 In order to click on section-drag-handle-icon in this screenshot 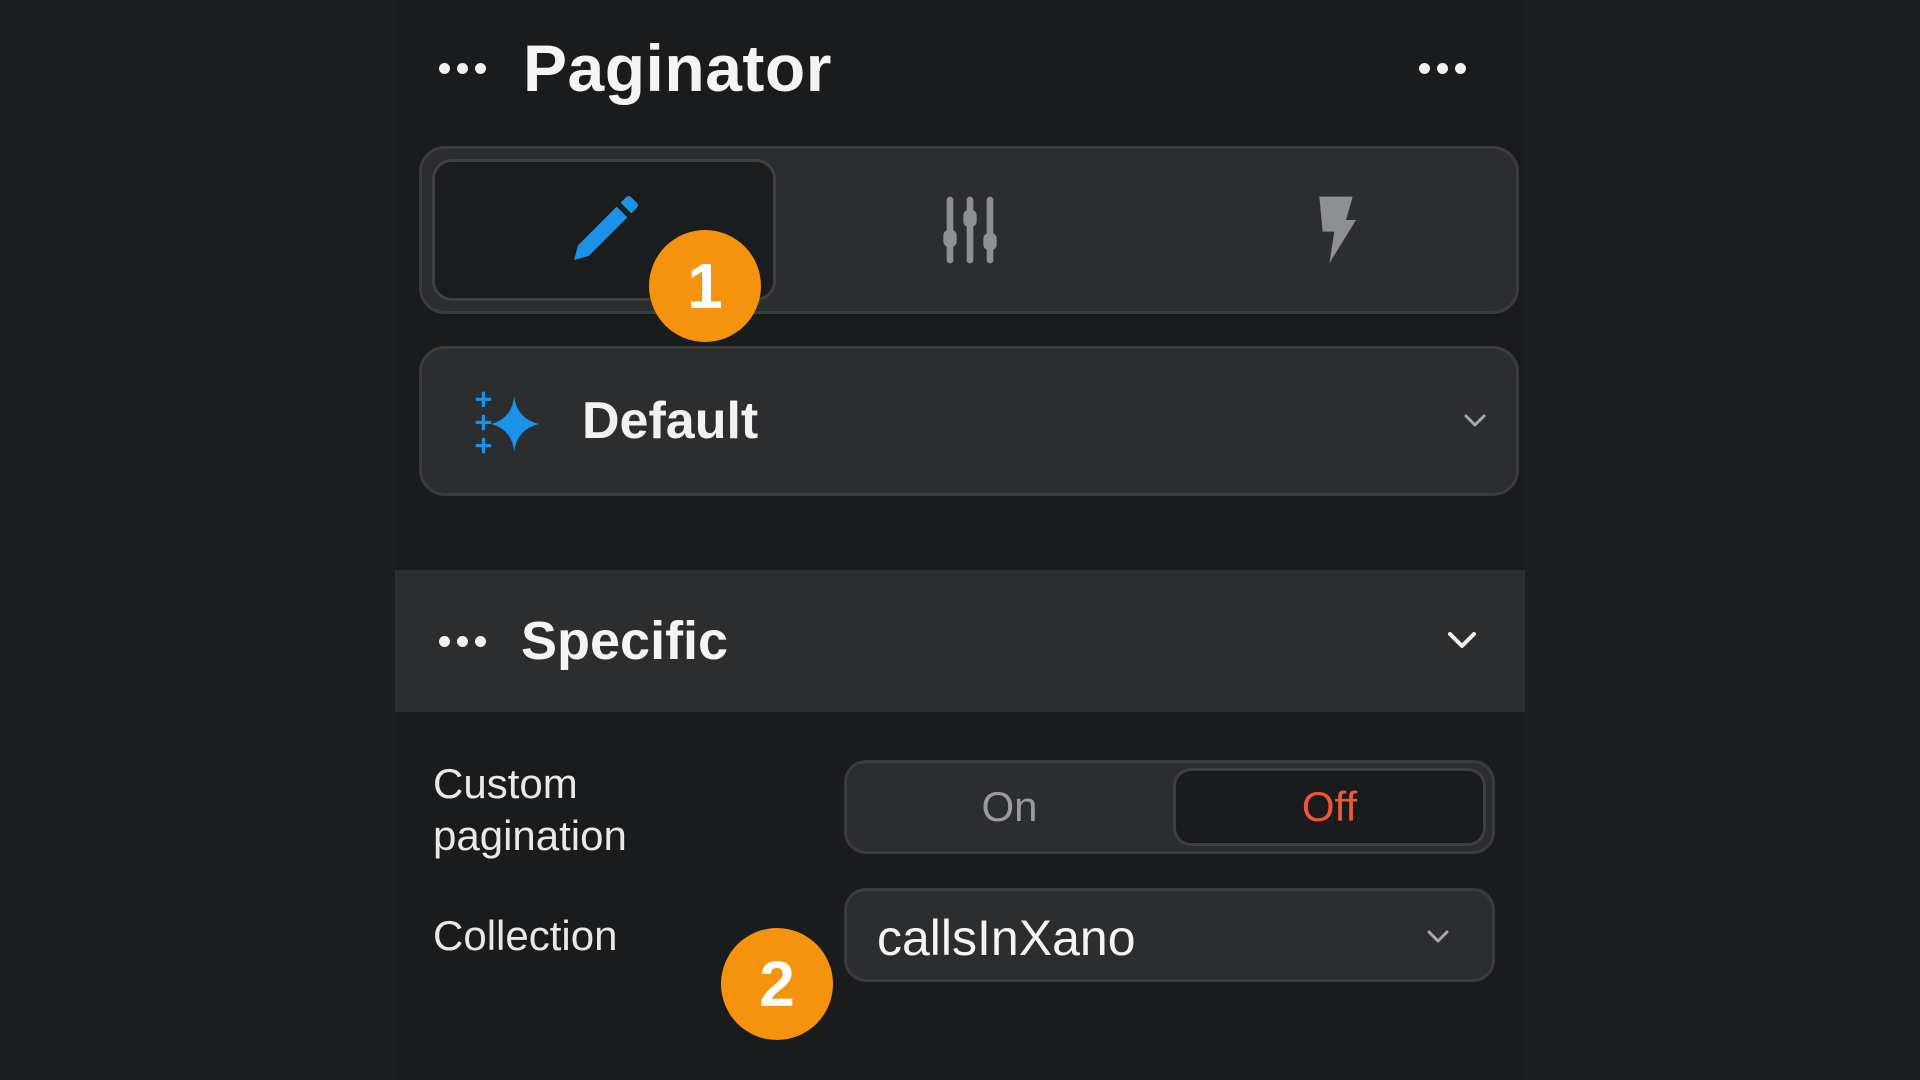, I will do `click(462, 641)`.